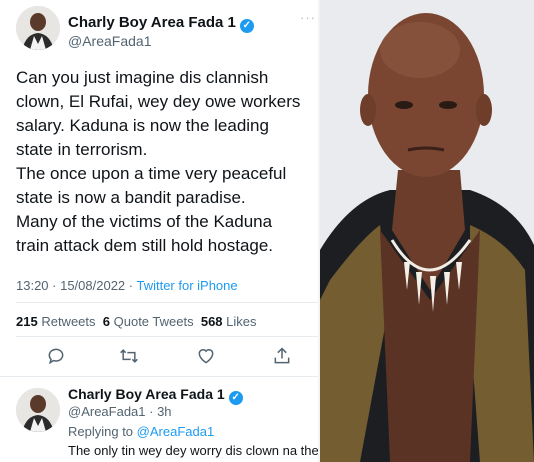  What do you see at coordinates (151, 173) in the screenshot?
I see `tweet-line: The once upon a time very peaceful` at bounding box center [151, 173].